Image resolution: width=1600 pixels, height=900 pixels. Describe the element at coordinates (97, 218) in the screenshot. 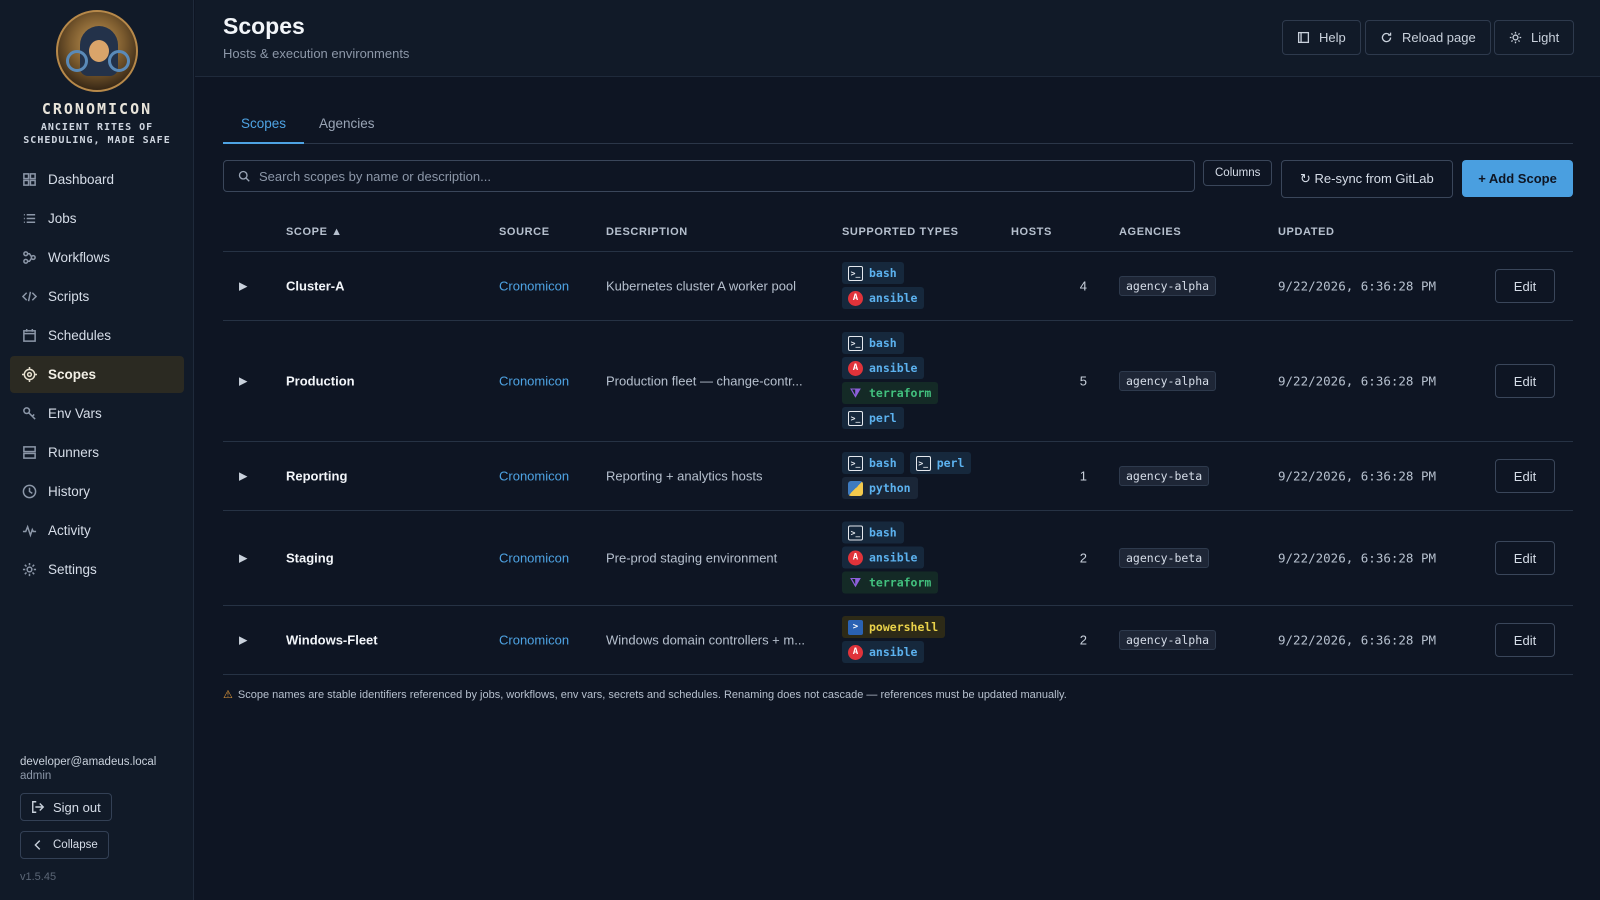

I see `sidebar-item-jobs: Jobs` at that location.